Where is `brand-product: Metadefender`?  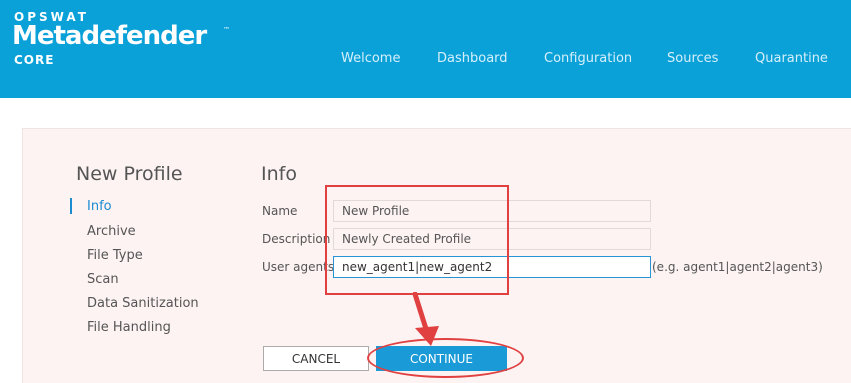
brand-product: Metadefender is located at coordinates (109, 36).